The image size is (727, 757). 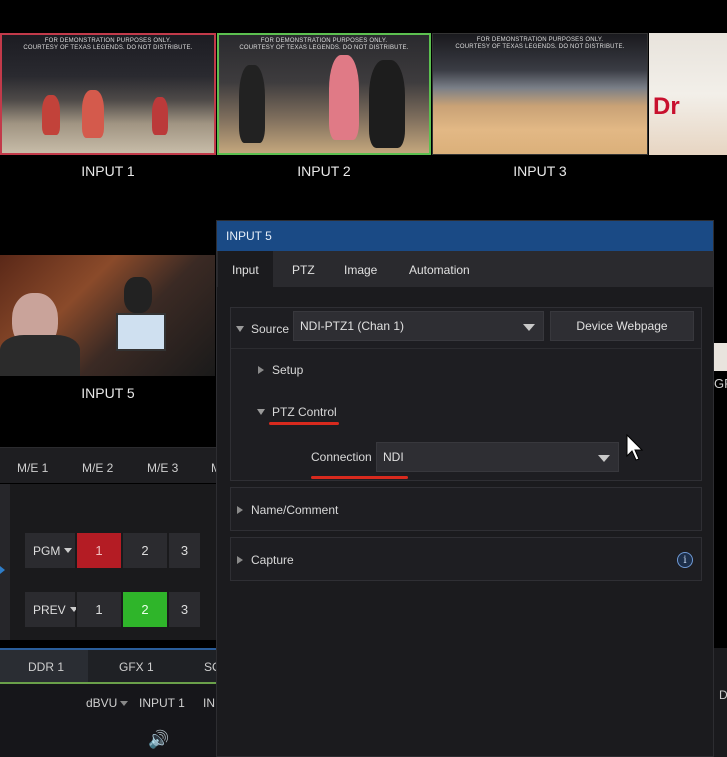 What do you see at coordinates (40, 355) in the screenshot?
I see `person-body` at bounding box center [40, 355].